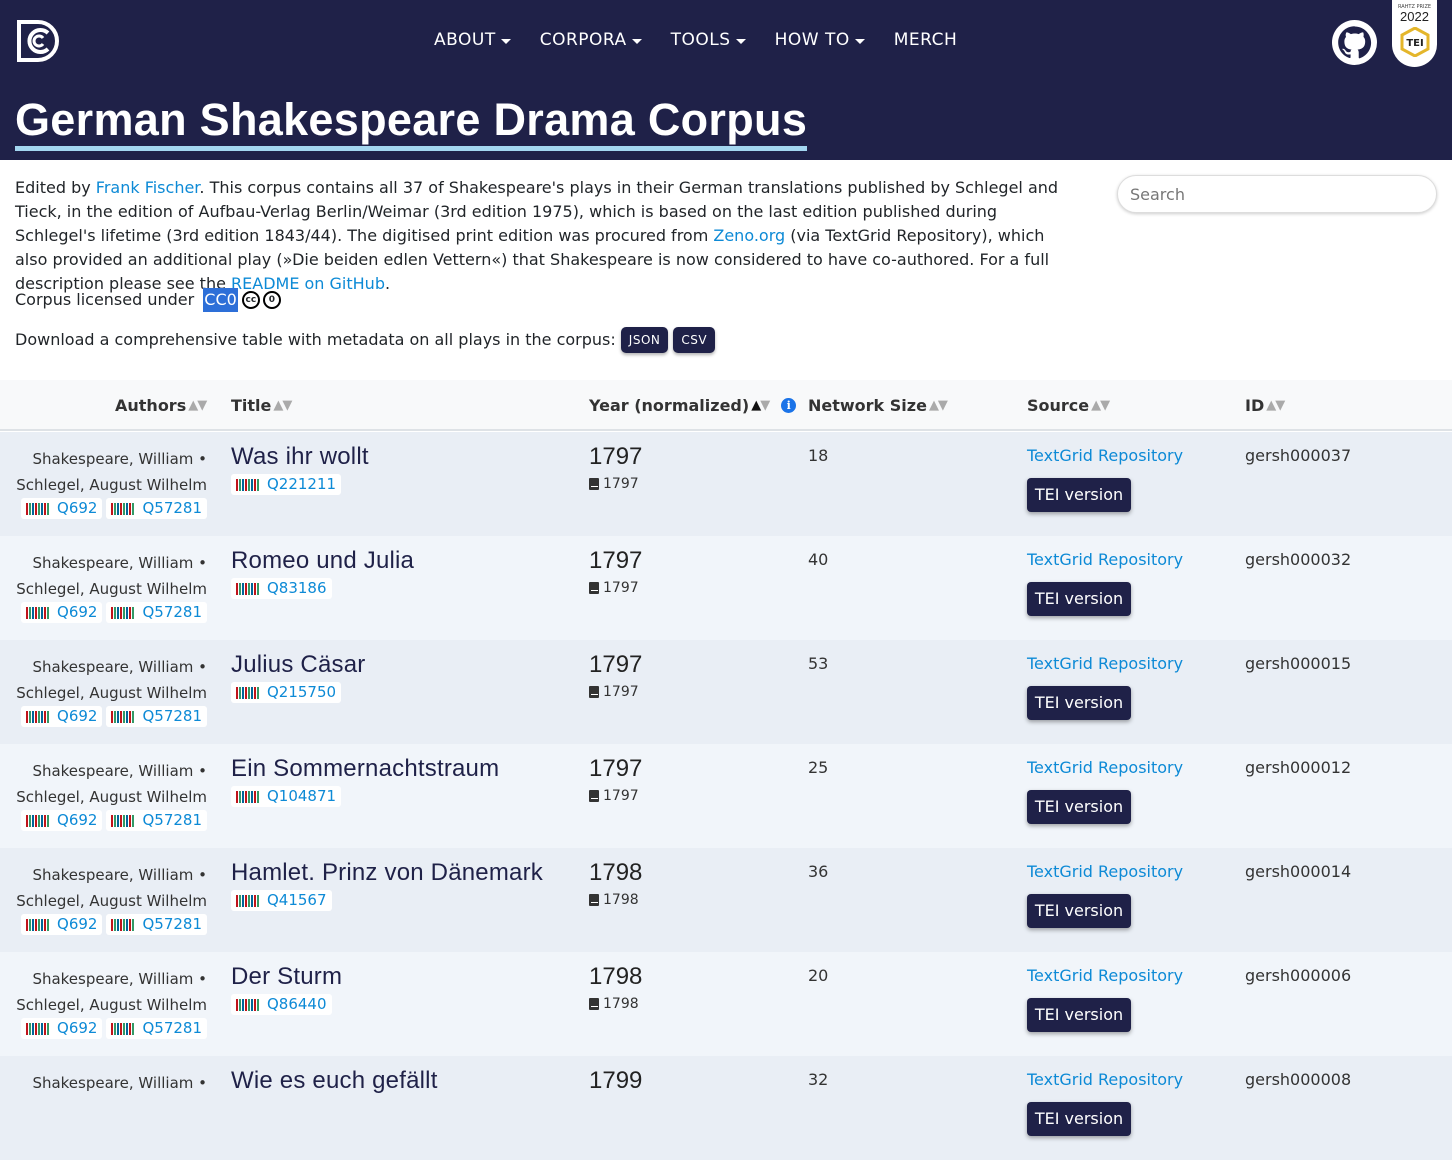  I want to click on header-title: Title ▲▼, so click(261, 405).